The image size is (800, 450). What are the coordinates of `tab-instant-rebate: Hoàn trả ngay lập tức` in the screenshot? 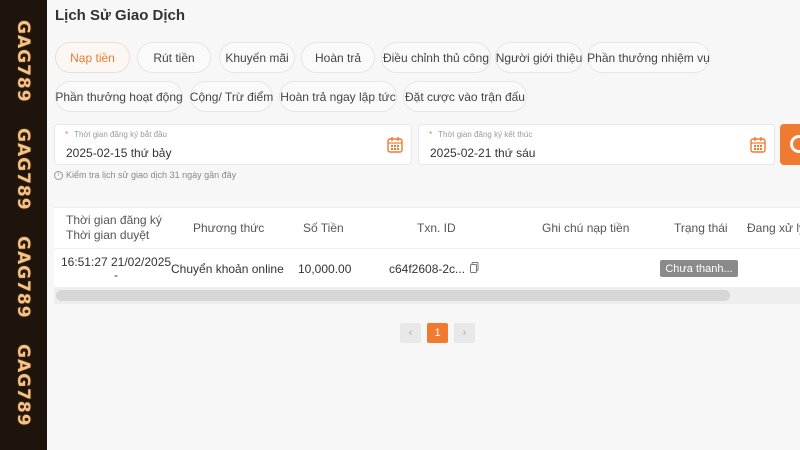 It's located at (338, 96).